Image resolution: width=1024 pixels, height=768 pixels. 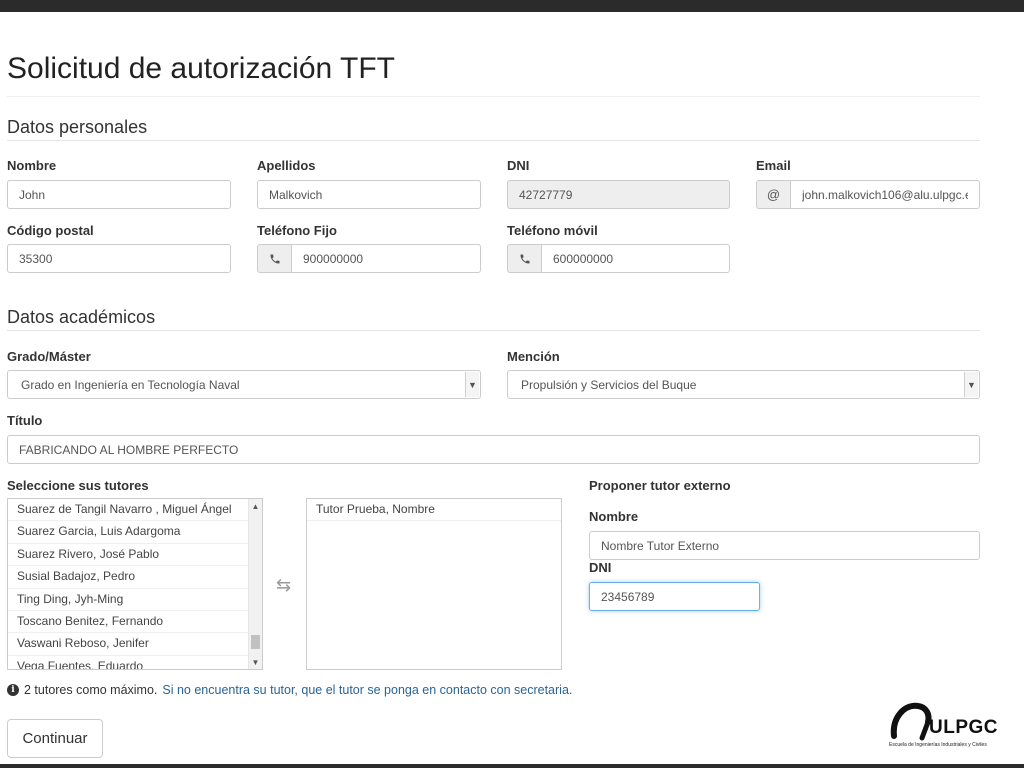 I want to click on selected-tutors-list: Tutor Prueba, Nombre, so click(x=434, y=584).